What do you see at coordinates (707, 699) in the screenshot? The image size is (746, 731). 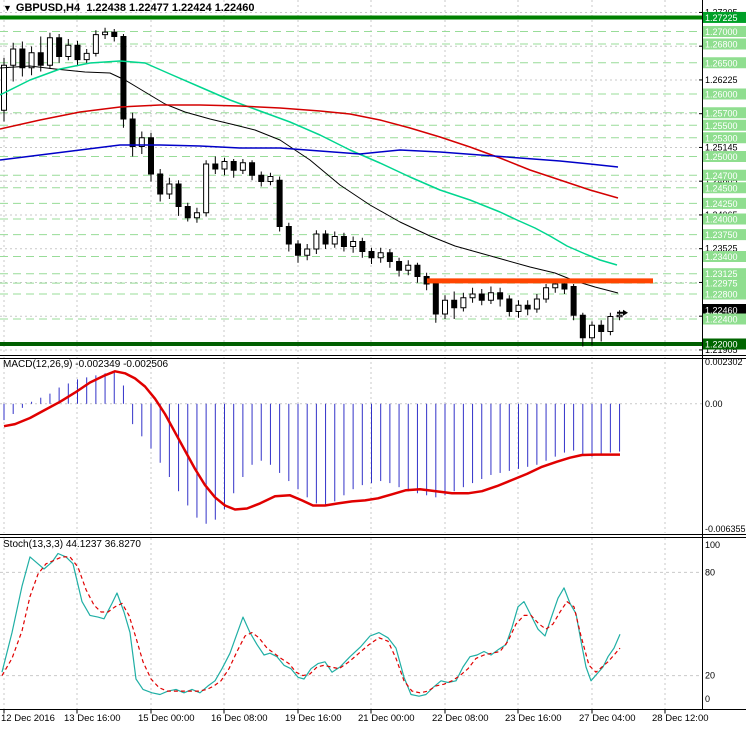 I see `svg-text: 0` at bounding box center [707, 699].